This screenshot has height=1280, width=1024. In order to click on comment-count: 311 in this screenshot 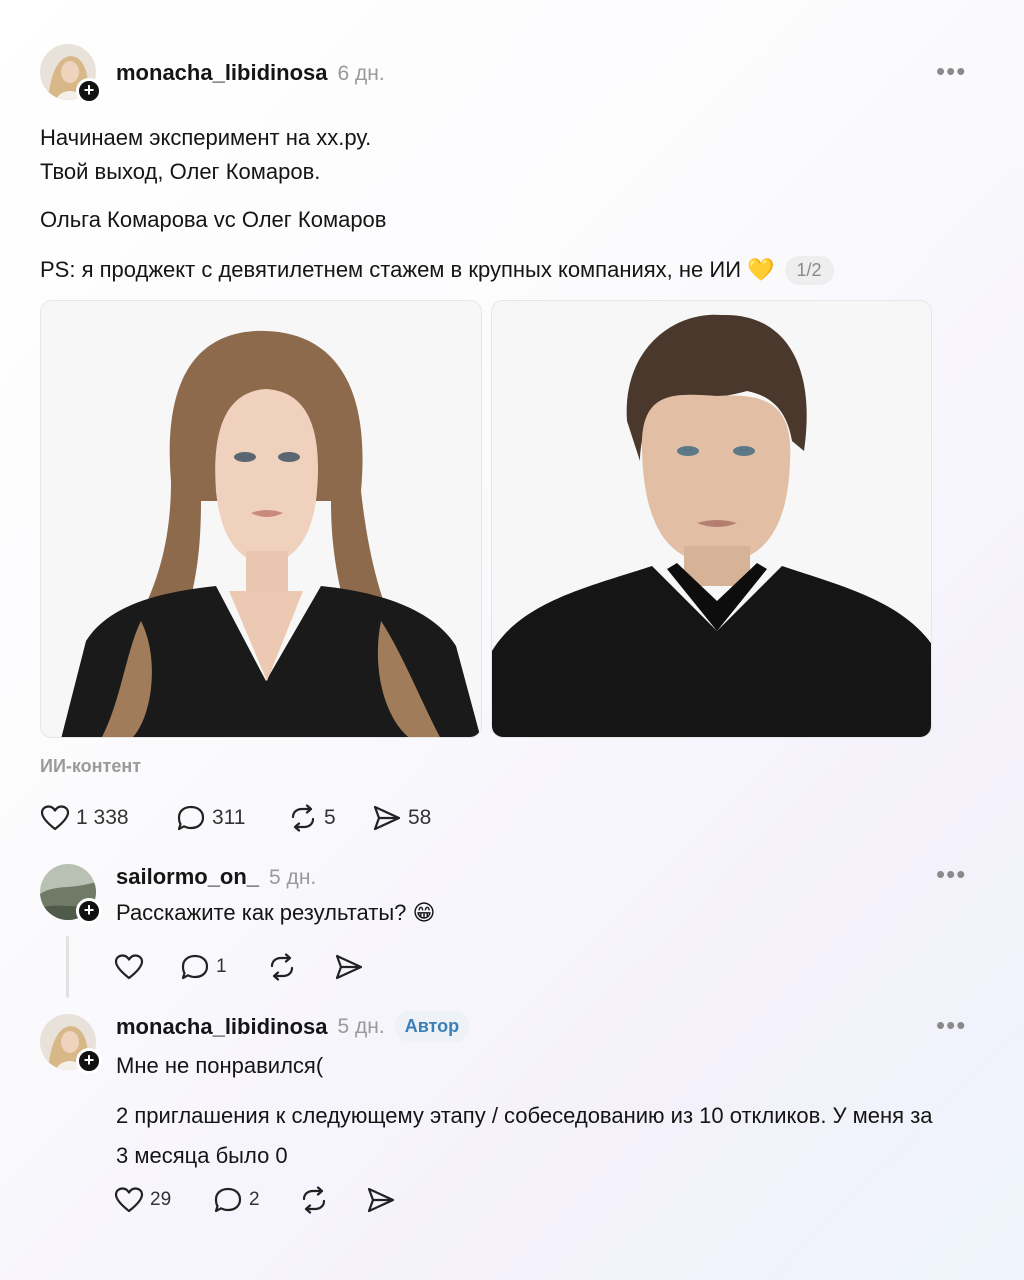, I will do `click(229, 817)`.